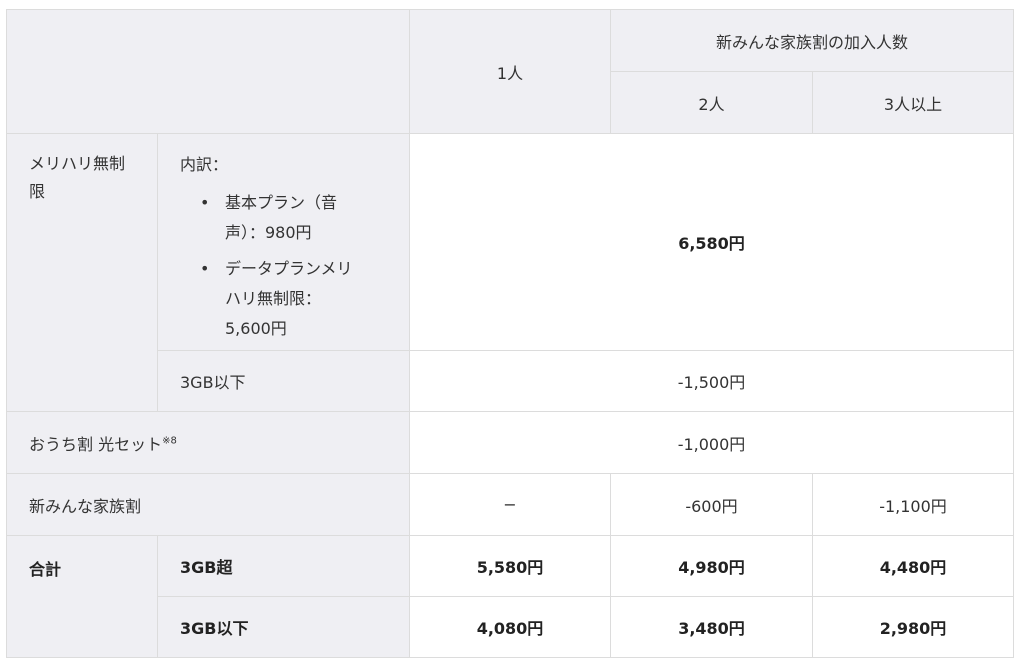 This screenshot has height=658, width=1024. I want to click on header-family-count-group: 新みんな家族割の加入人数, so click(812, 40).